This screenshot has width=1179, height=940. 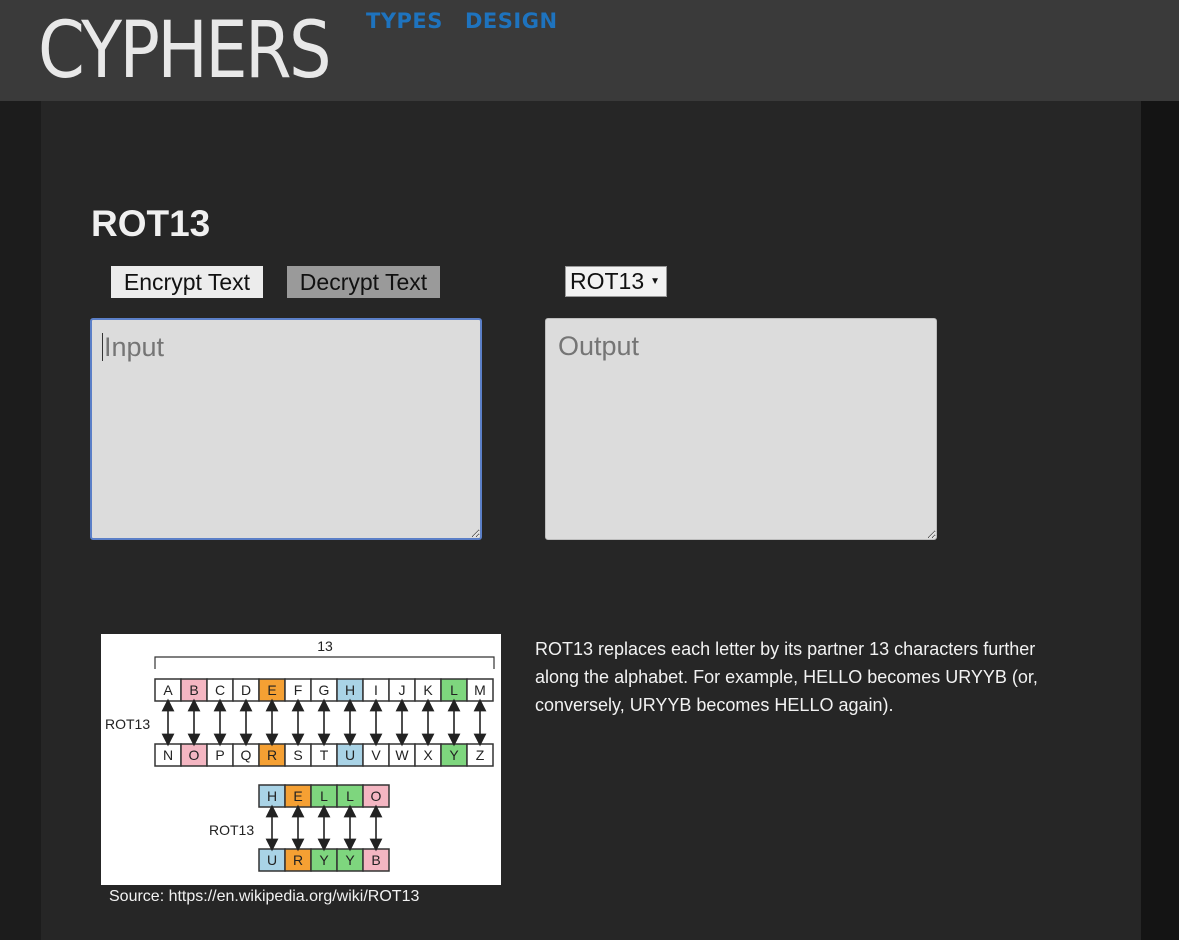 What do you see at coordinates (454, 690) in the screenshot?
I see `top-letter-letter: L` at bounding box center [454, 690].